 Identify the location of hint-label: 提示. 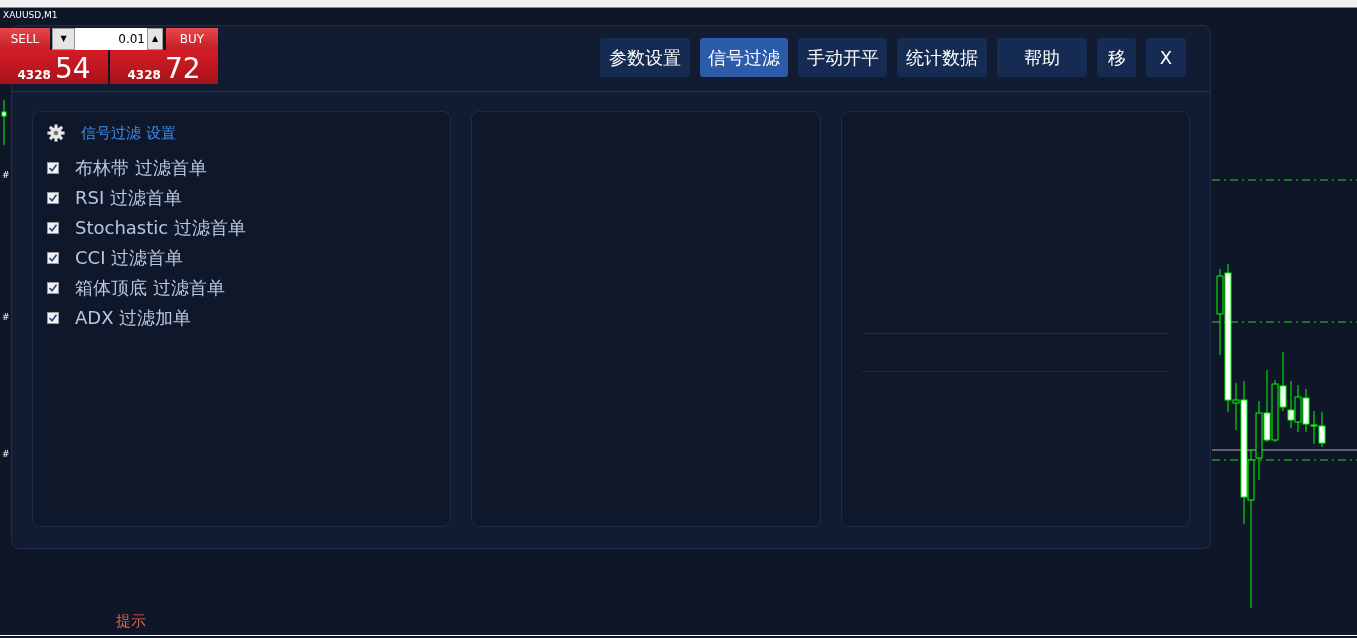
(131, 621).